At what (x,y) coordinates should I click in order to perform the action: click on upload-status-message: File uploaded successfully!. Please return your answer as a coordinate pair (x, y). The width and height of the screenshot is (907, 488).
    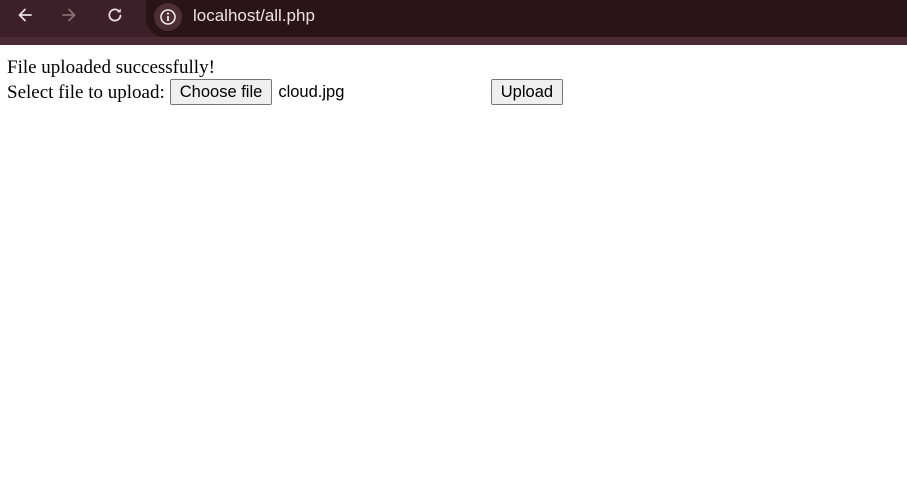
    Looking at the image, I should click on (111, 67).